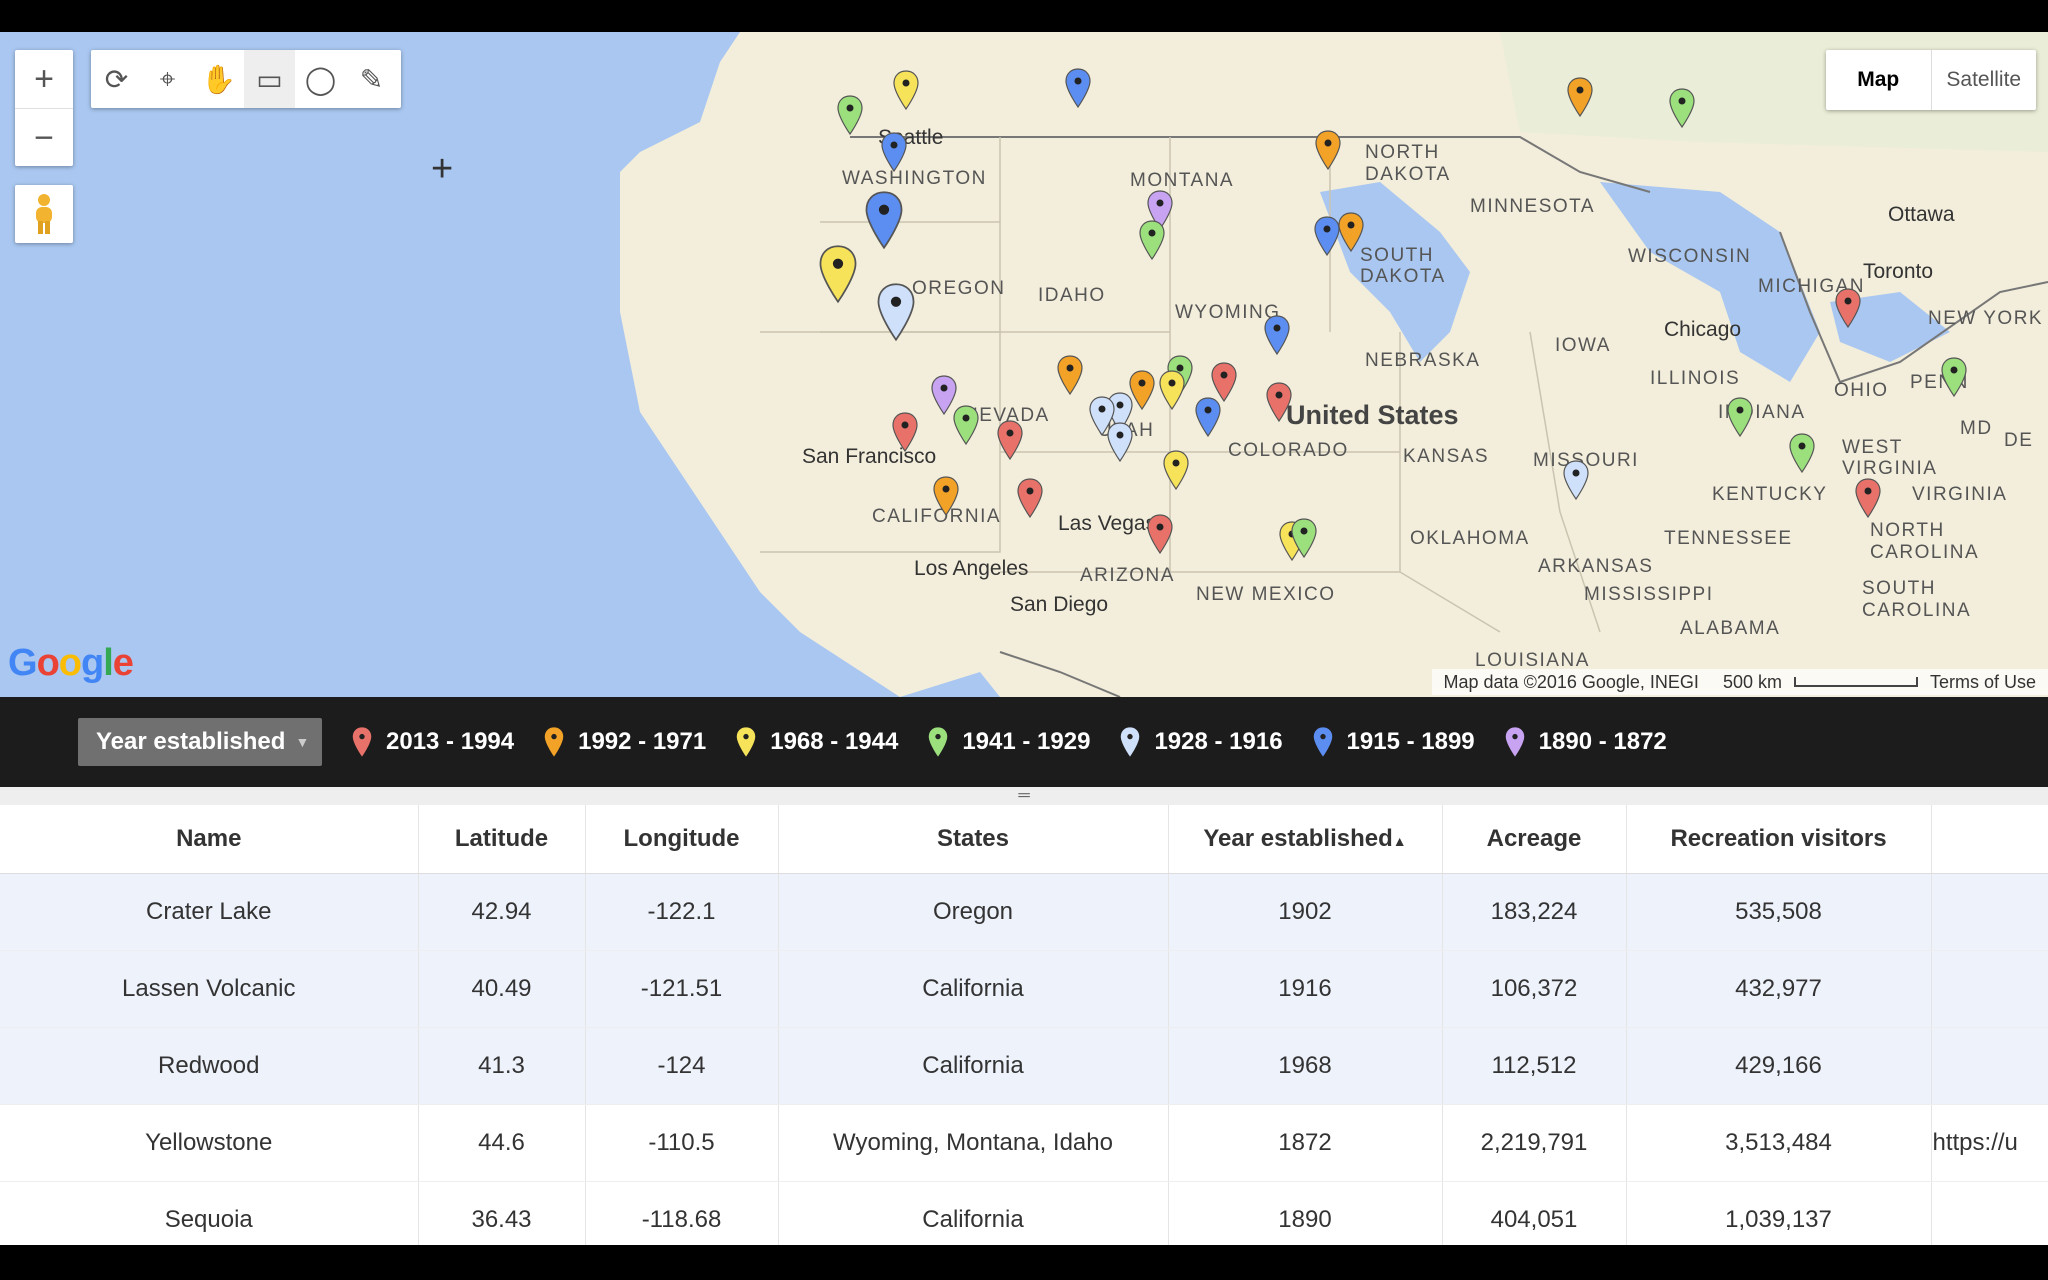 This screenshot has height=1280, width=2048. Describe the element at coordinates (1534, 1066) in the screenshot. I see `table-cell: 112,512` at that location.